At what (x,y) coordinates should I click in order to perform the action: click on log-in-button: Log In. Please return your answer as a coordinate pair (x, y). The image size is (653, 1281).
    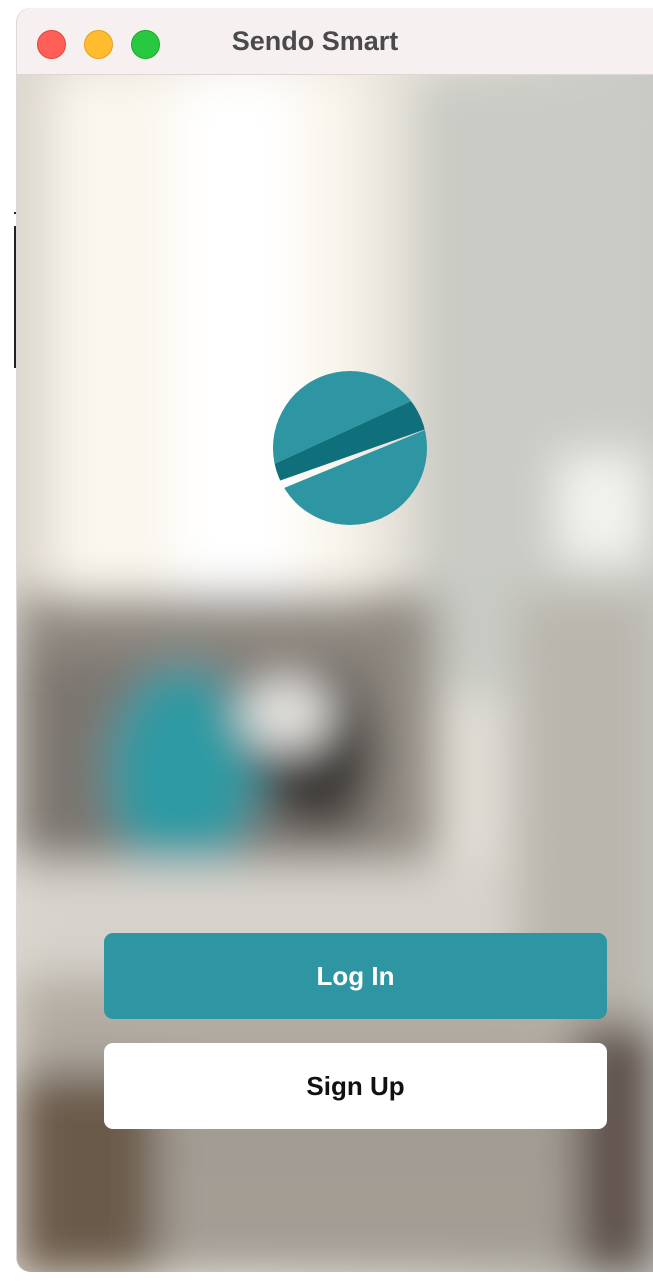
    Looking at the image, I should click on (355, 976).